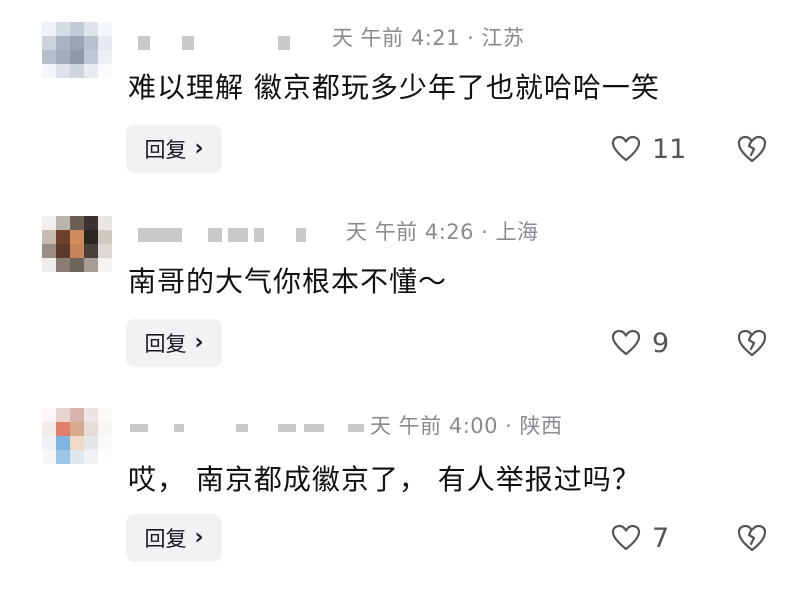 The height and width of the screenshot is (596, 800). What do you see at coordinates (288, 281) in the screenshot?
I see `comment-text: 南哥的大气你根本不懂～` at bounding box center [288, 281].